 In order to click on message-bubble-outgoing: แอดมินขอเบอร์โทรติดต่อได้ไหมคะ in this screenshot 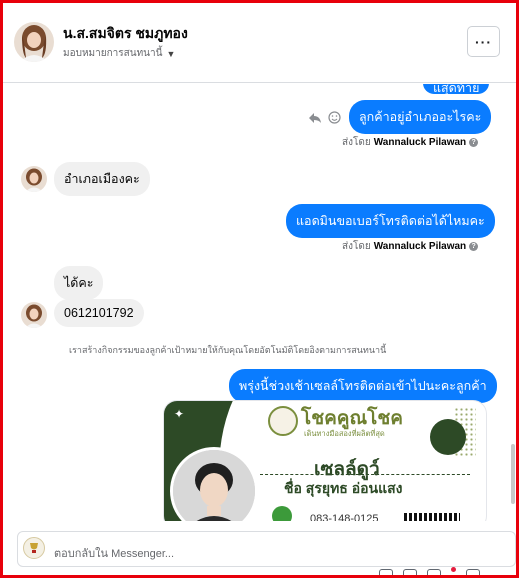, I will do `click(390, 221)`.